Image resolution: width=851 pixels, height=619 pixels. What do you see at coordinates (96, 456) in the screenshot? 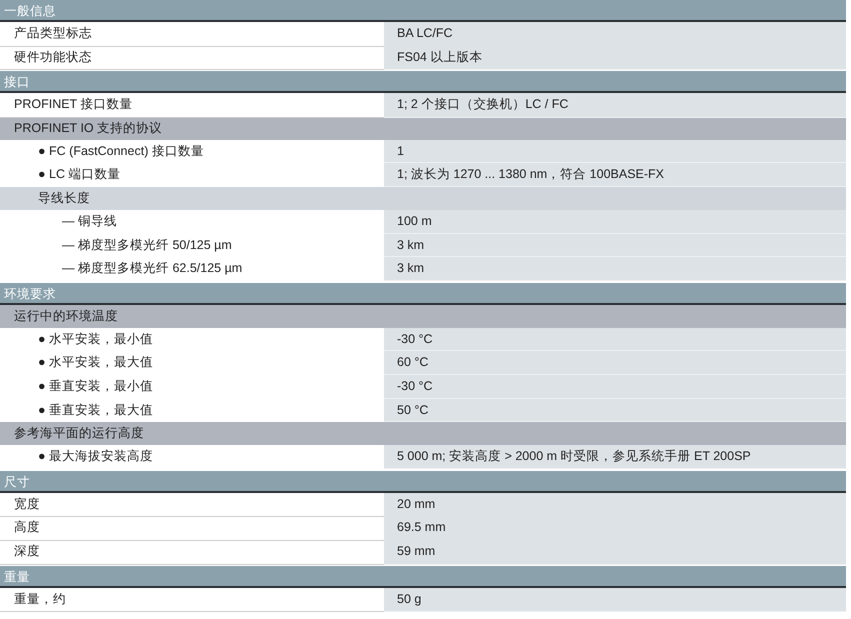
I see `row-label: ● 最大海拔安装高度` at bounding box center [96, 456].